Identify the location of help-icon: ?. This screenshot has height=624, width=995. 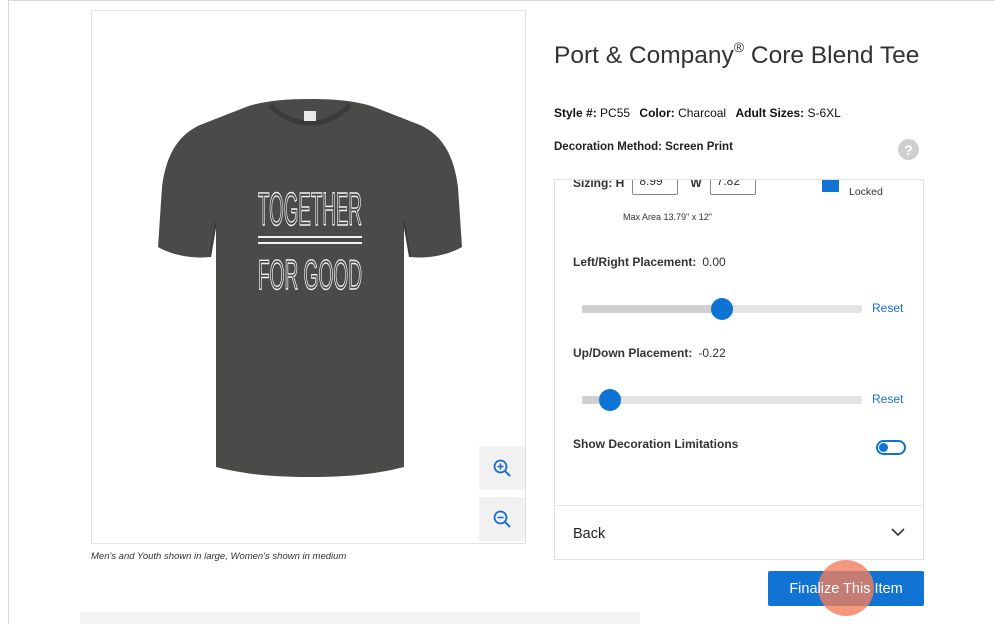
(908, 149).